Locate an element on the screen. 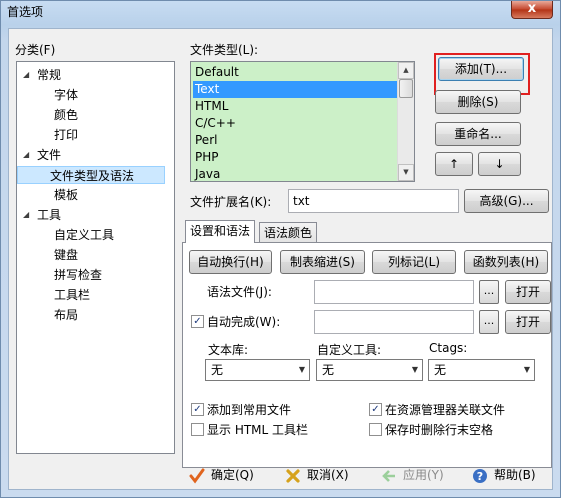 The height and width of the screenshot is (498, 561). tree-item-toolbar: 工具栏 is located at coordinates (72, 295).